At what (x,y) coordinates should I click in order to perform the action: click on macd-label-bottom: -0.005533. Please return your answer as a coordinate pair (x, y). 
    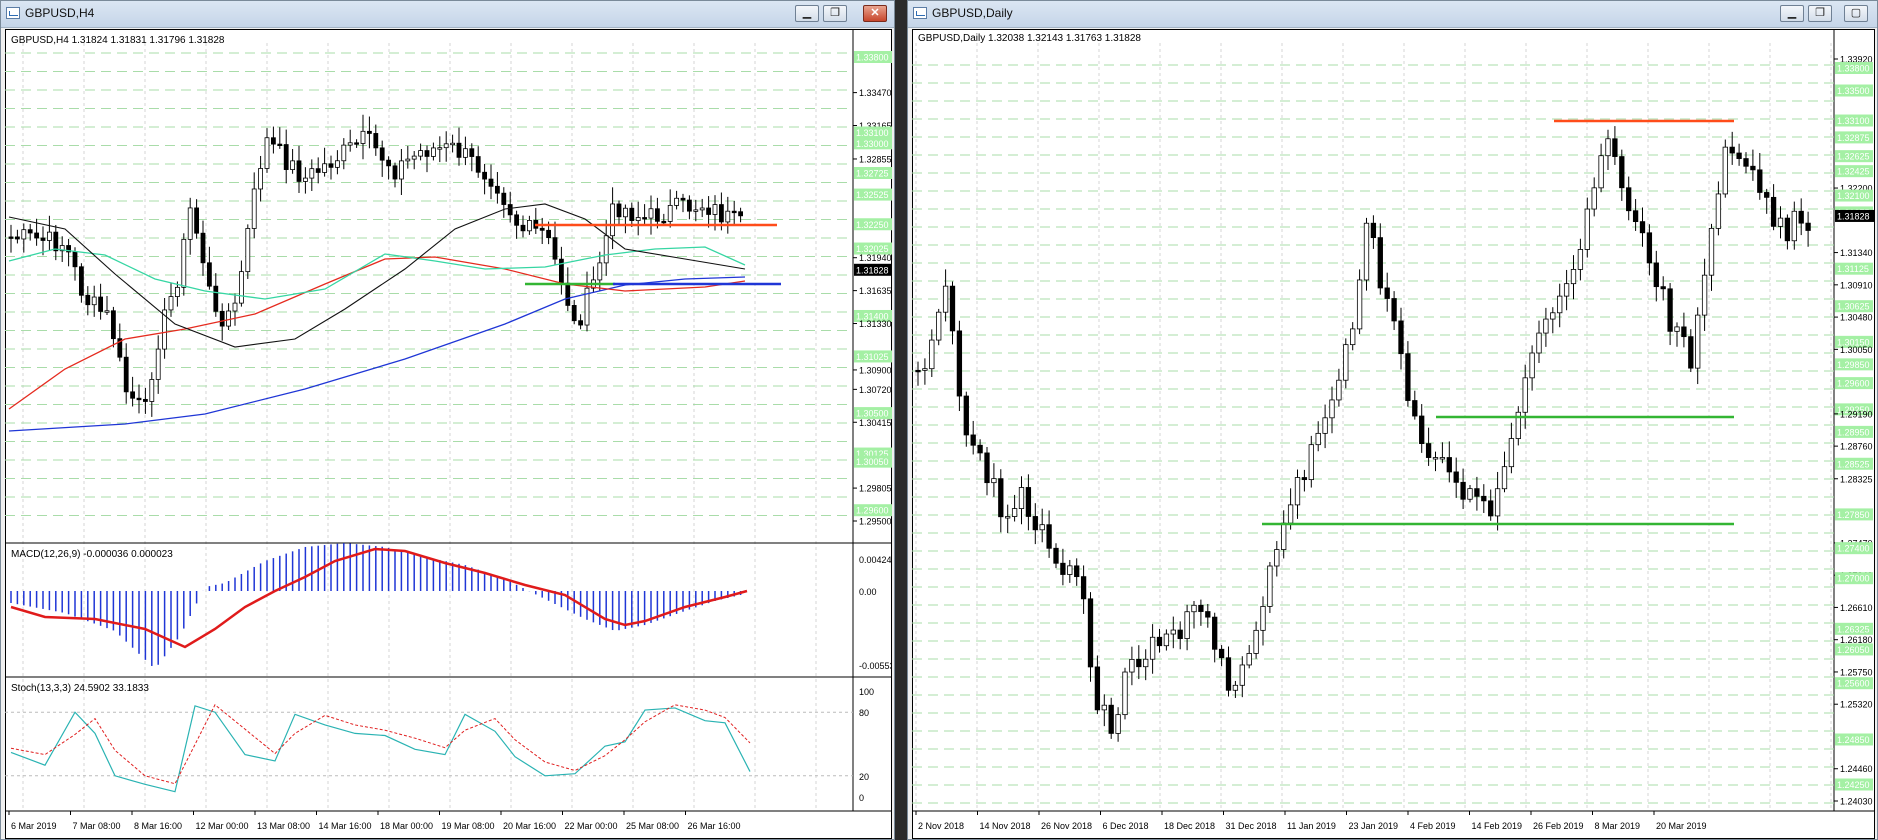
    Looking at the image, I should click on (875, 666).